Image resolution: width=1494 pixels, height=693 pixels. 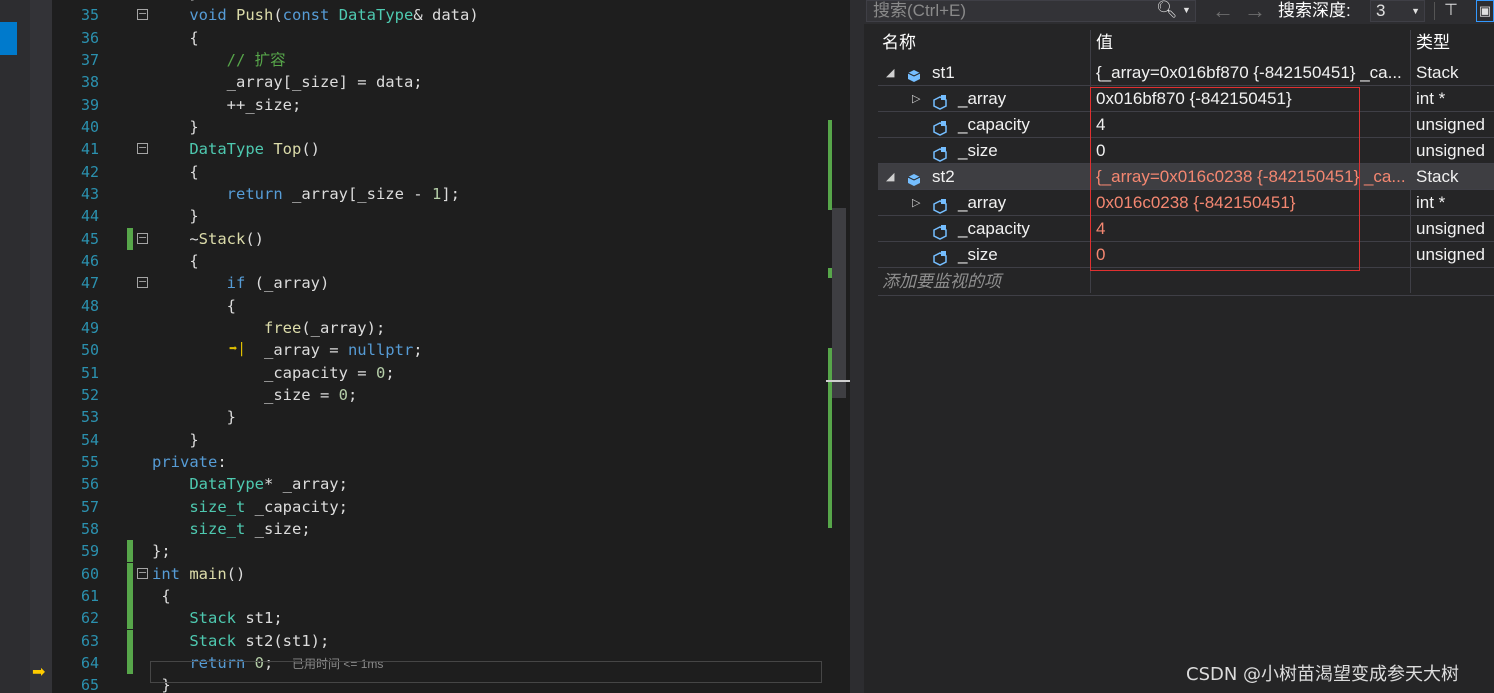 I want to click on line-number: 49, so click(x=89, y=327).